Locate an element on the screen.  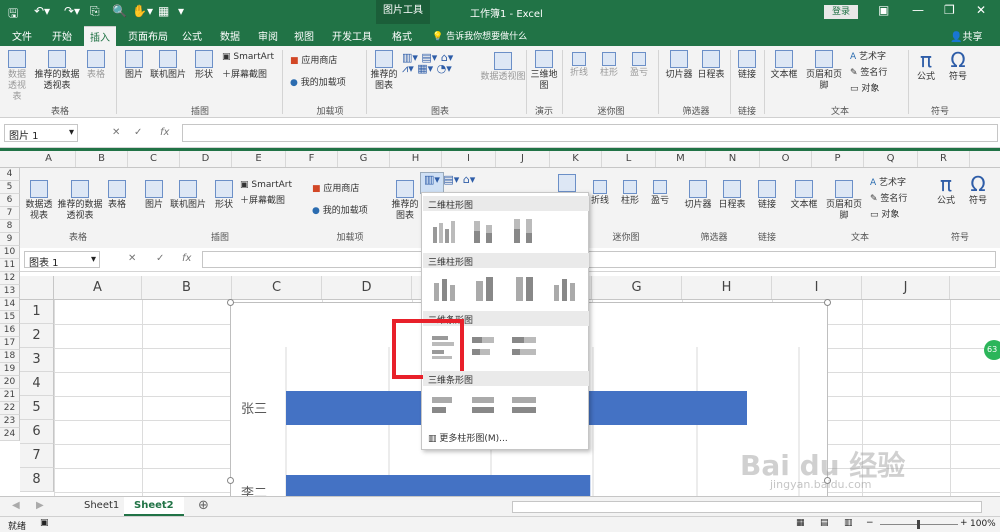
slicer-button: 切片器 is located at coordinates (679, 65).